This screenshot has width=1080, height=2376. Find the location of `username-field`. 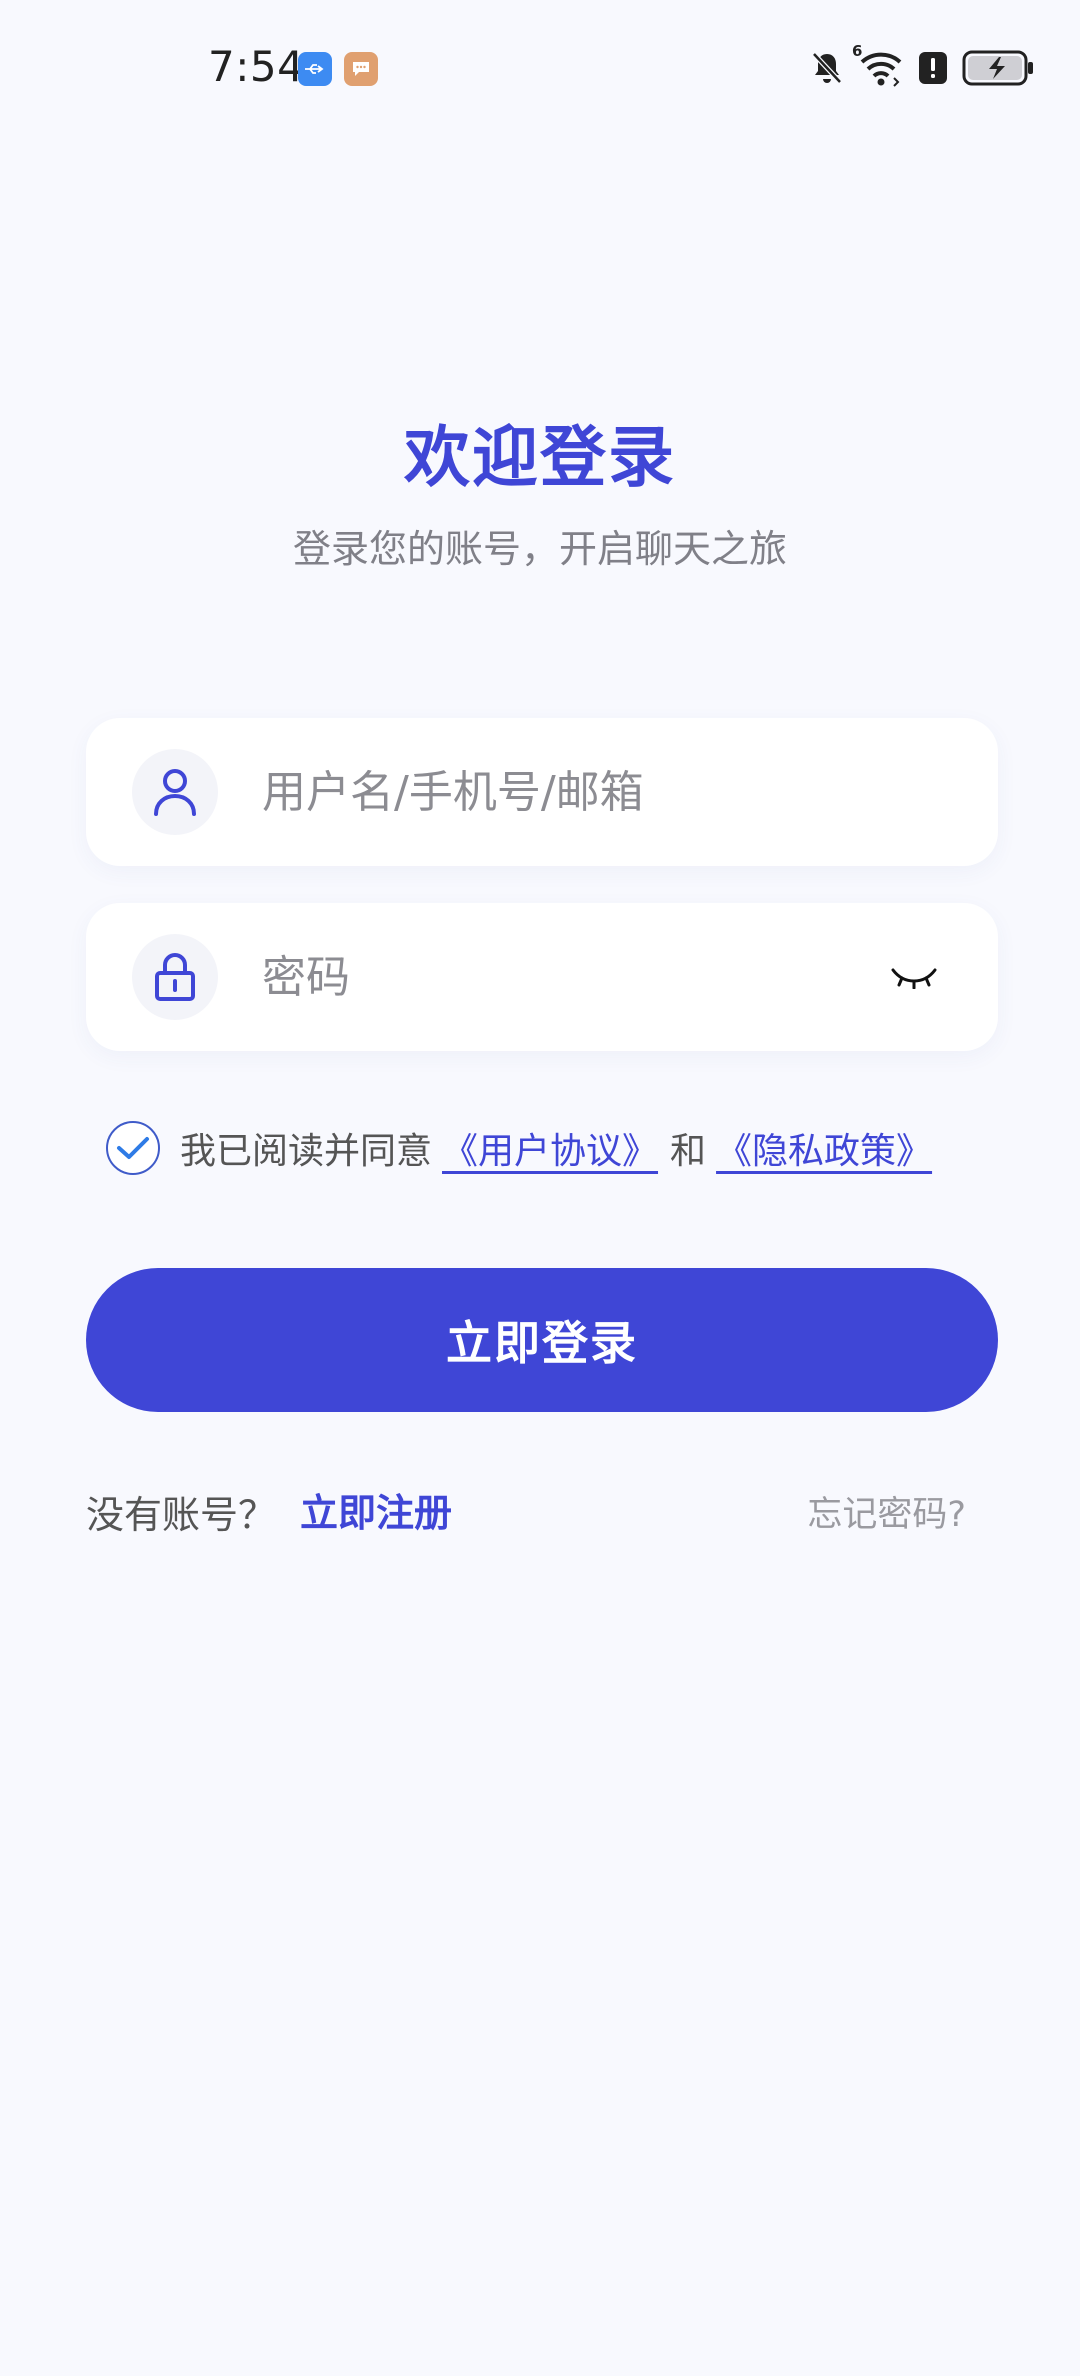

username-field is located at coordinates (542, 792).